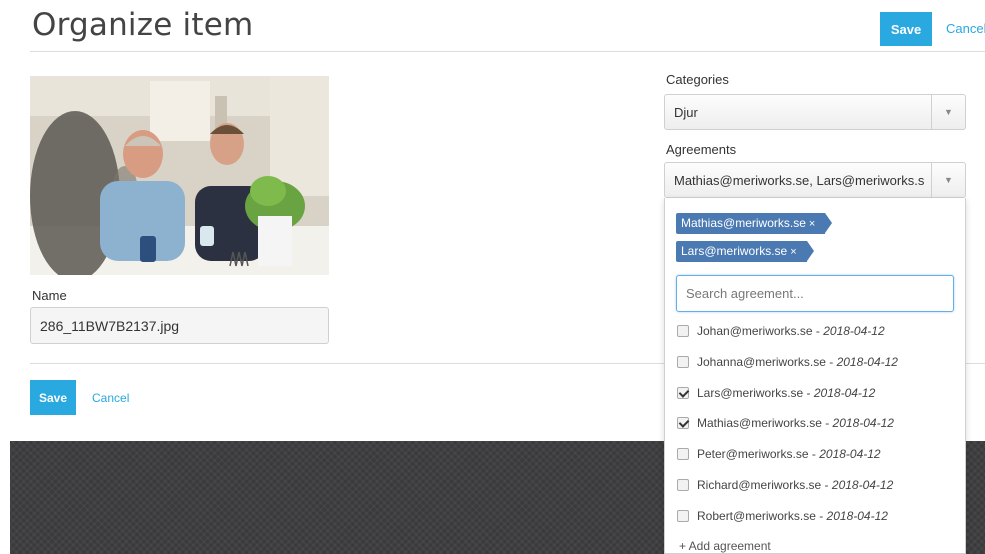 Image resolution: width=985 pixels, height=554 pixels. What do you see at coordinates (143, 25) in the screenshot?
I see `page-title: Organize item` at bounding box center [143, 25].